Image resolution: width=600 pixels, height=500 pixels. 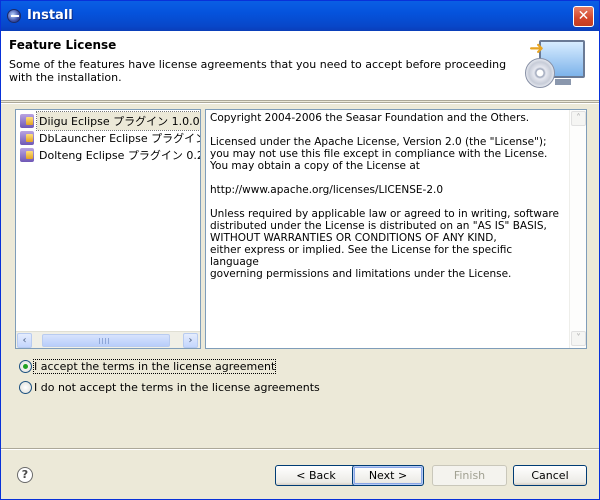 What do you see at coordinates (578, 338) in the screenshot?
I see `scroll-down-button: ˅` at bounding box center [578, 338].